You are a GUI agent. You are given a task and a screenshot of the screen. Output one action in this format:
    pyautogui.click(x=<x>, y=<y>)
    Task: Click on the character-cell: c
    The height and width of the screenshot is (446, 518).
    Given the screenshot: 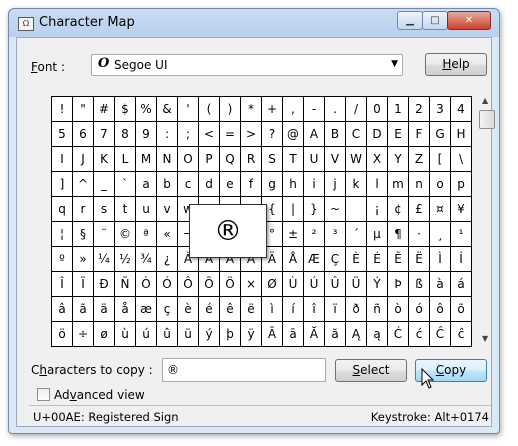 What is the action you would take?
    pyautogui.click(x=188, y=184)
    